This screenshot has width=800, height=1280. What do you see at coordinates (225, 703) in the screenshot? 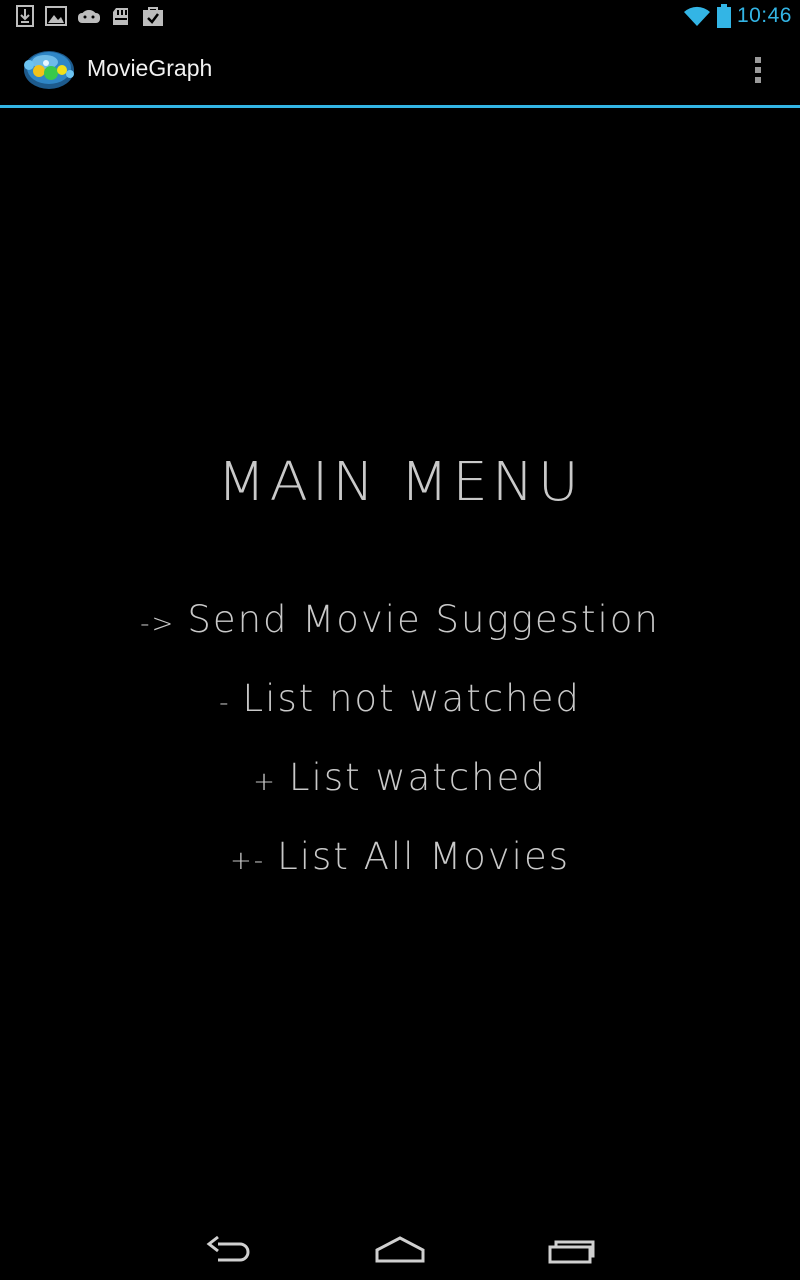
I see `menu-item-prefix: -` at bounding box center [225, 703].